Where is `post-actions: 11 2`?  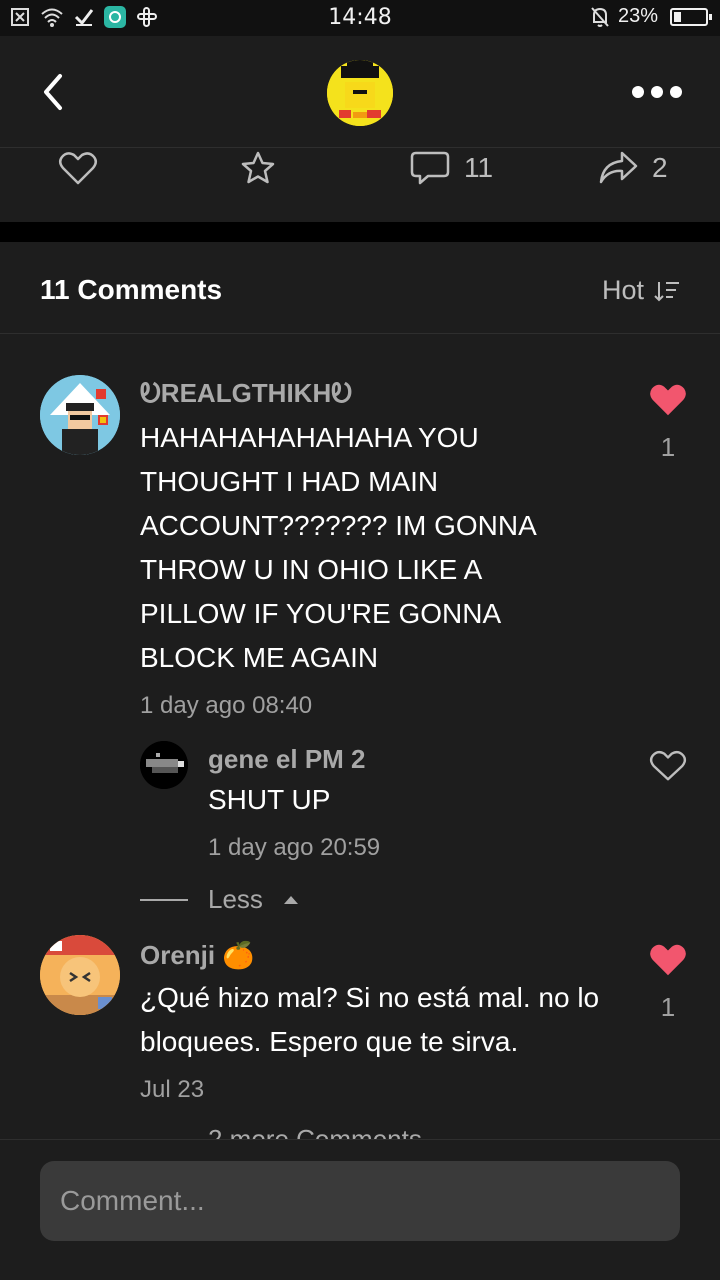 post-actions: 11 2 is located at coordinates (360, 185).